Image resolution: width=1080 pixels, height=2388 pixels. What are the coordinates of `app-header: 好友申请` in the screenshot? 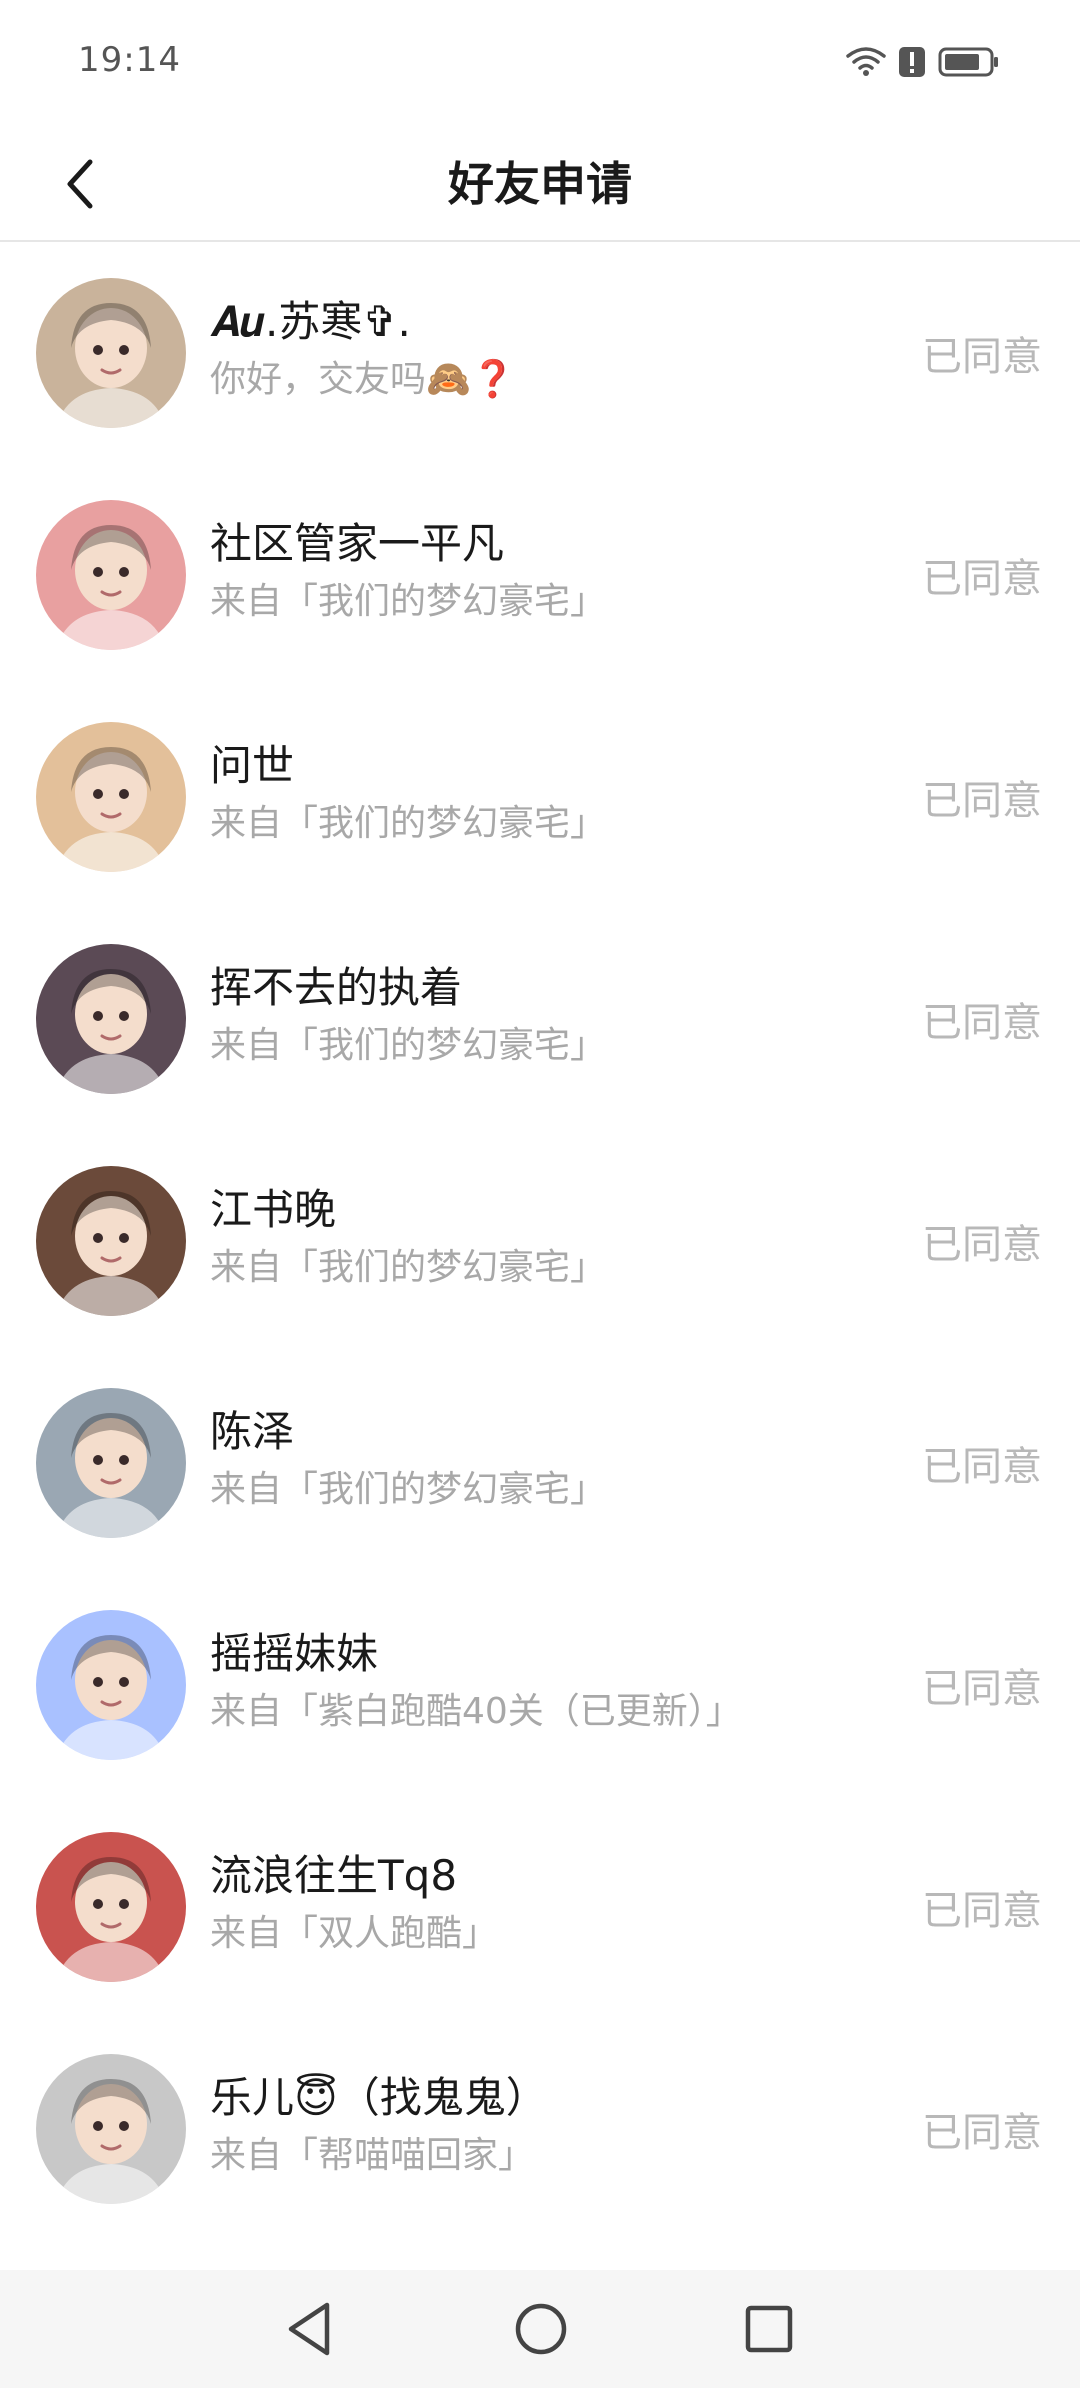 It's located at (540, 185).